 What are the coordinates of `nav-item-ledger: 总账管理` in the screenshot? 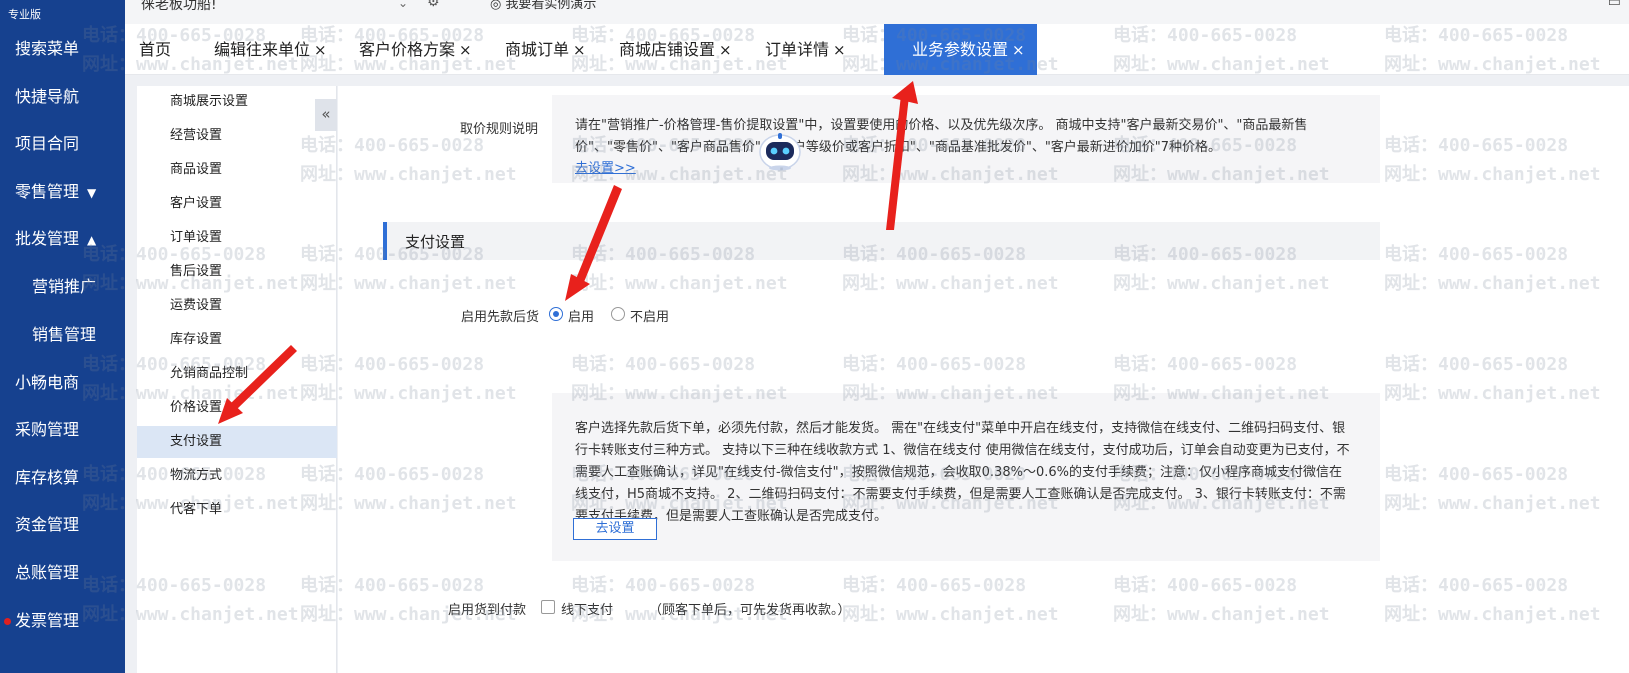 It's located at (62, 573).